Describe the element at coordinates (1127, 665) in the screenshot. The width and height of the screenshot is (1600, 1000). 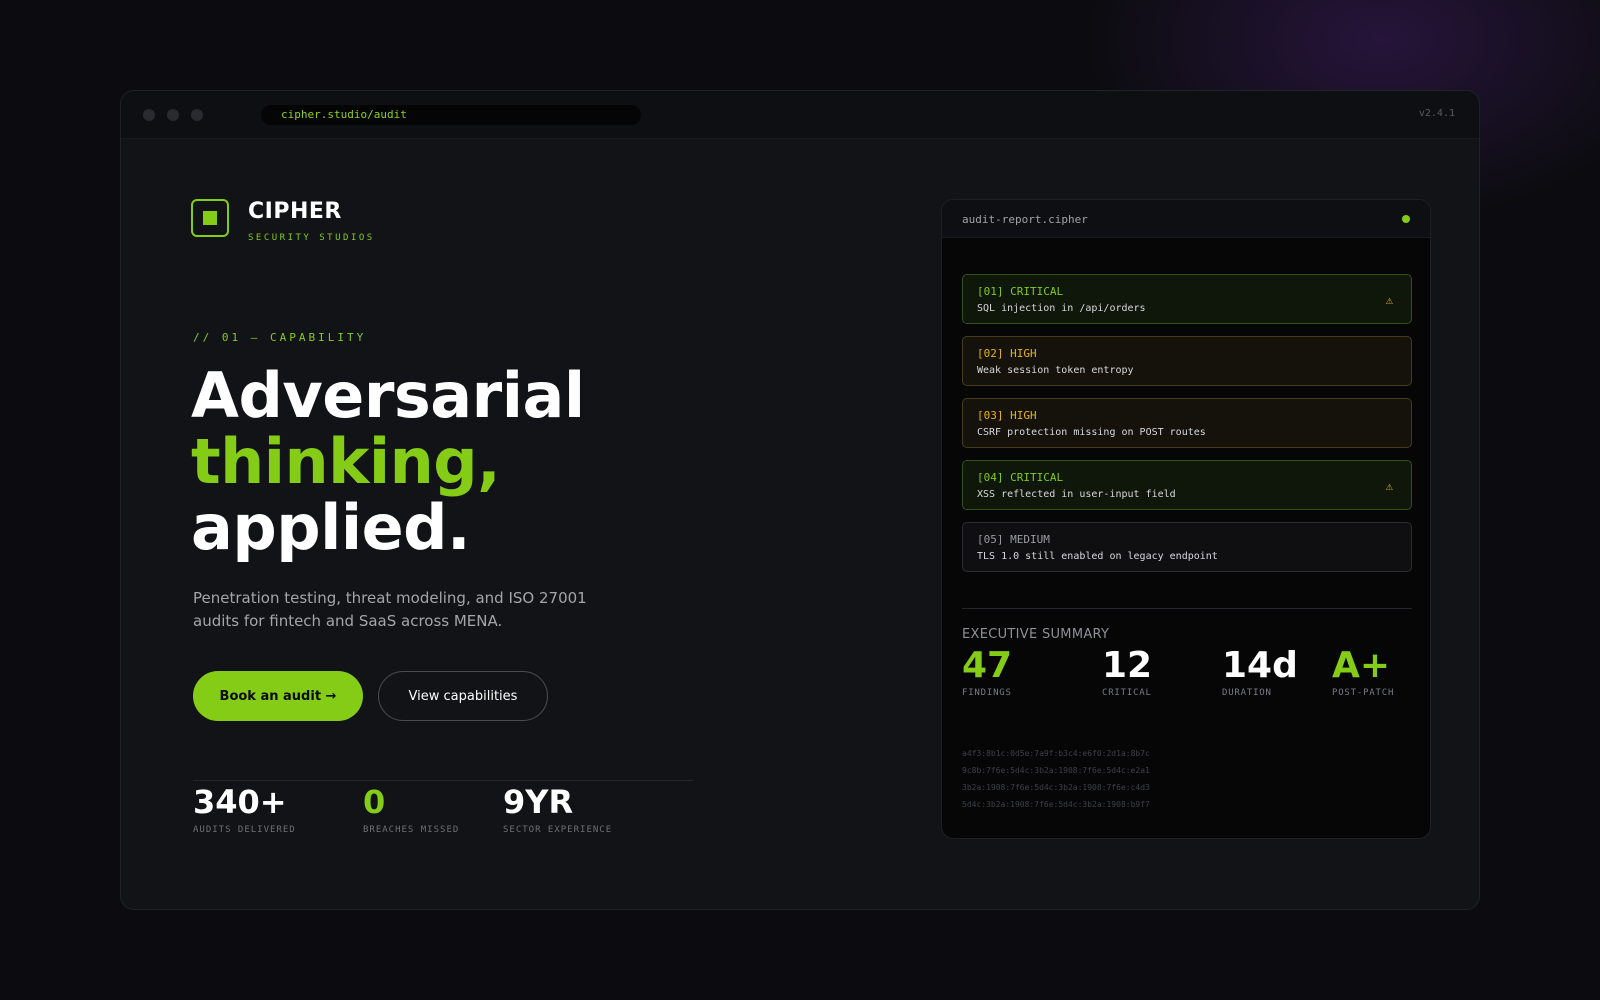
I see `metric-value: 12` at that location.